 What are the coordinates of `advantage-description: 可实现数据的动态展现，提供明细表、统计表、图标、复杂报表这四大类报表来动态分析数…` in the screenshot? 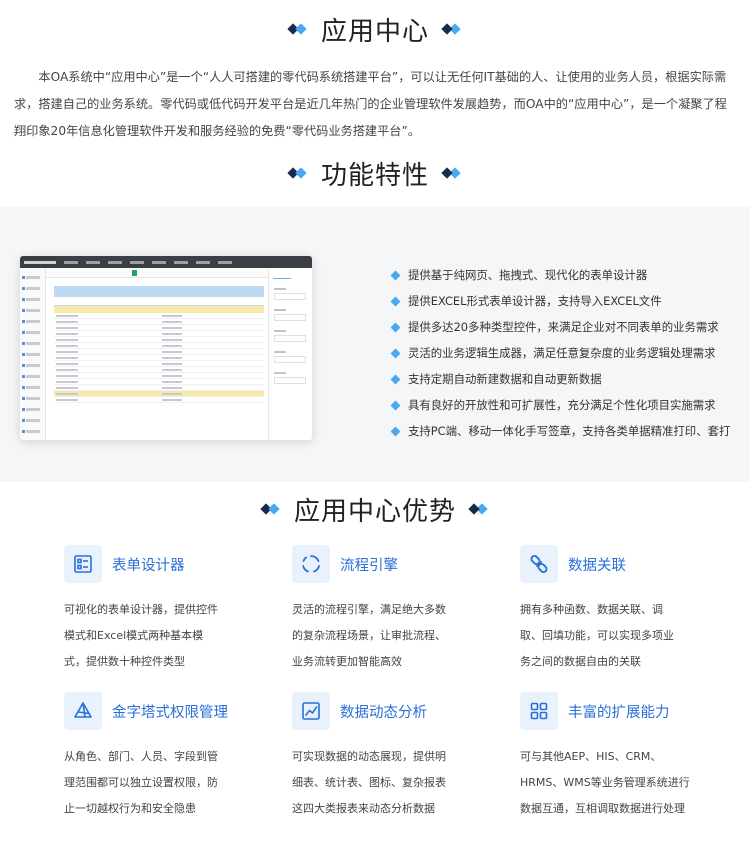 It's located at (369, 782).